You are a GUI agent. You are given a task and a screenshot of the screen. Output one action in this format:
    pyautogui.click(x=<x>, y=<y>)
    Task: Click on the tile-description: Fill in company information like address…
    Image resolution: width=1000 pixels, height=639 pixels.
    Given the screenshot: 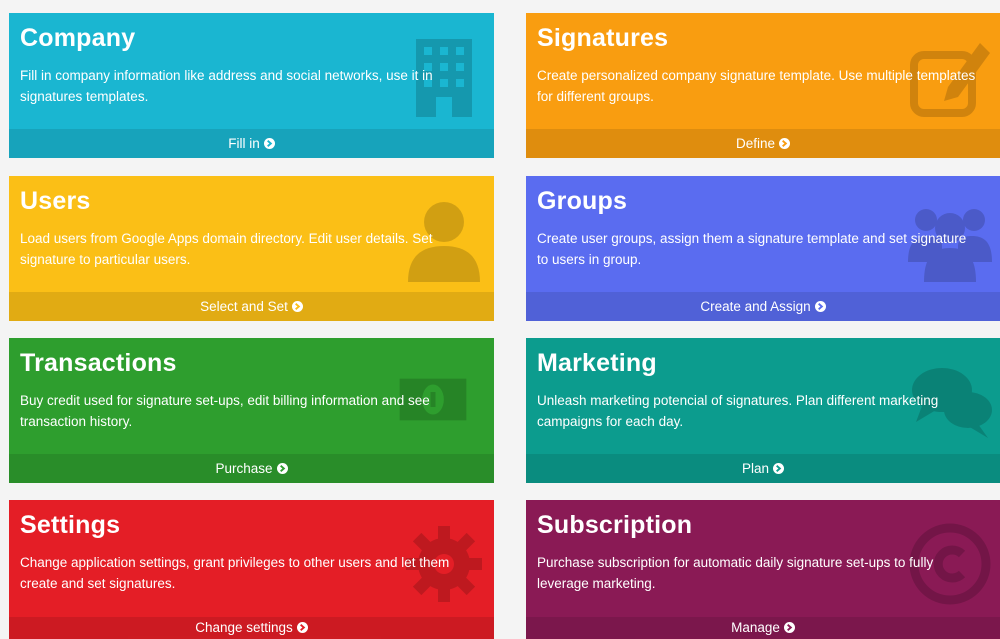 What is the action you would take?
    pyautogui.click(x=226, y=86)
    